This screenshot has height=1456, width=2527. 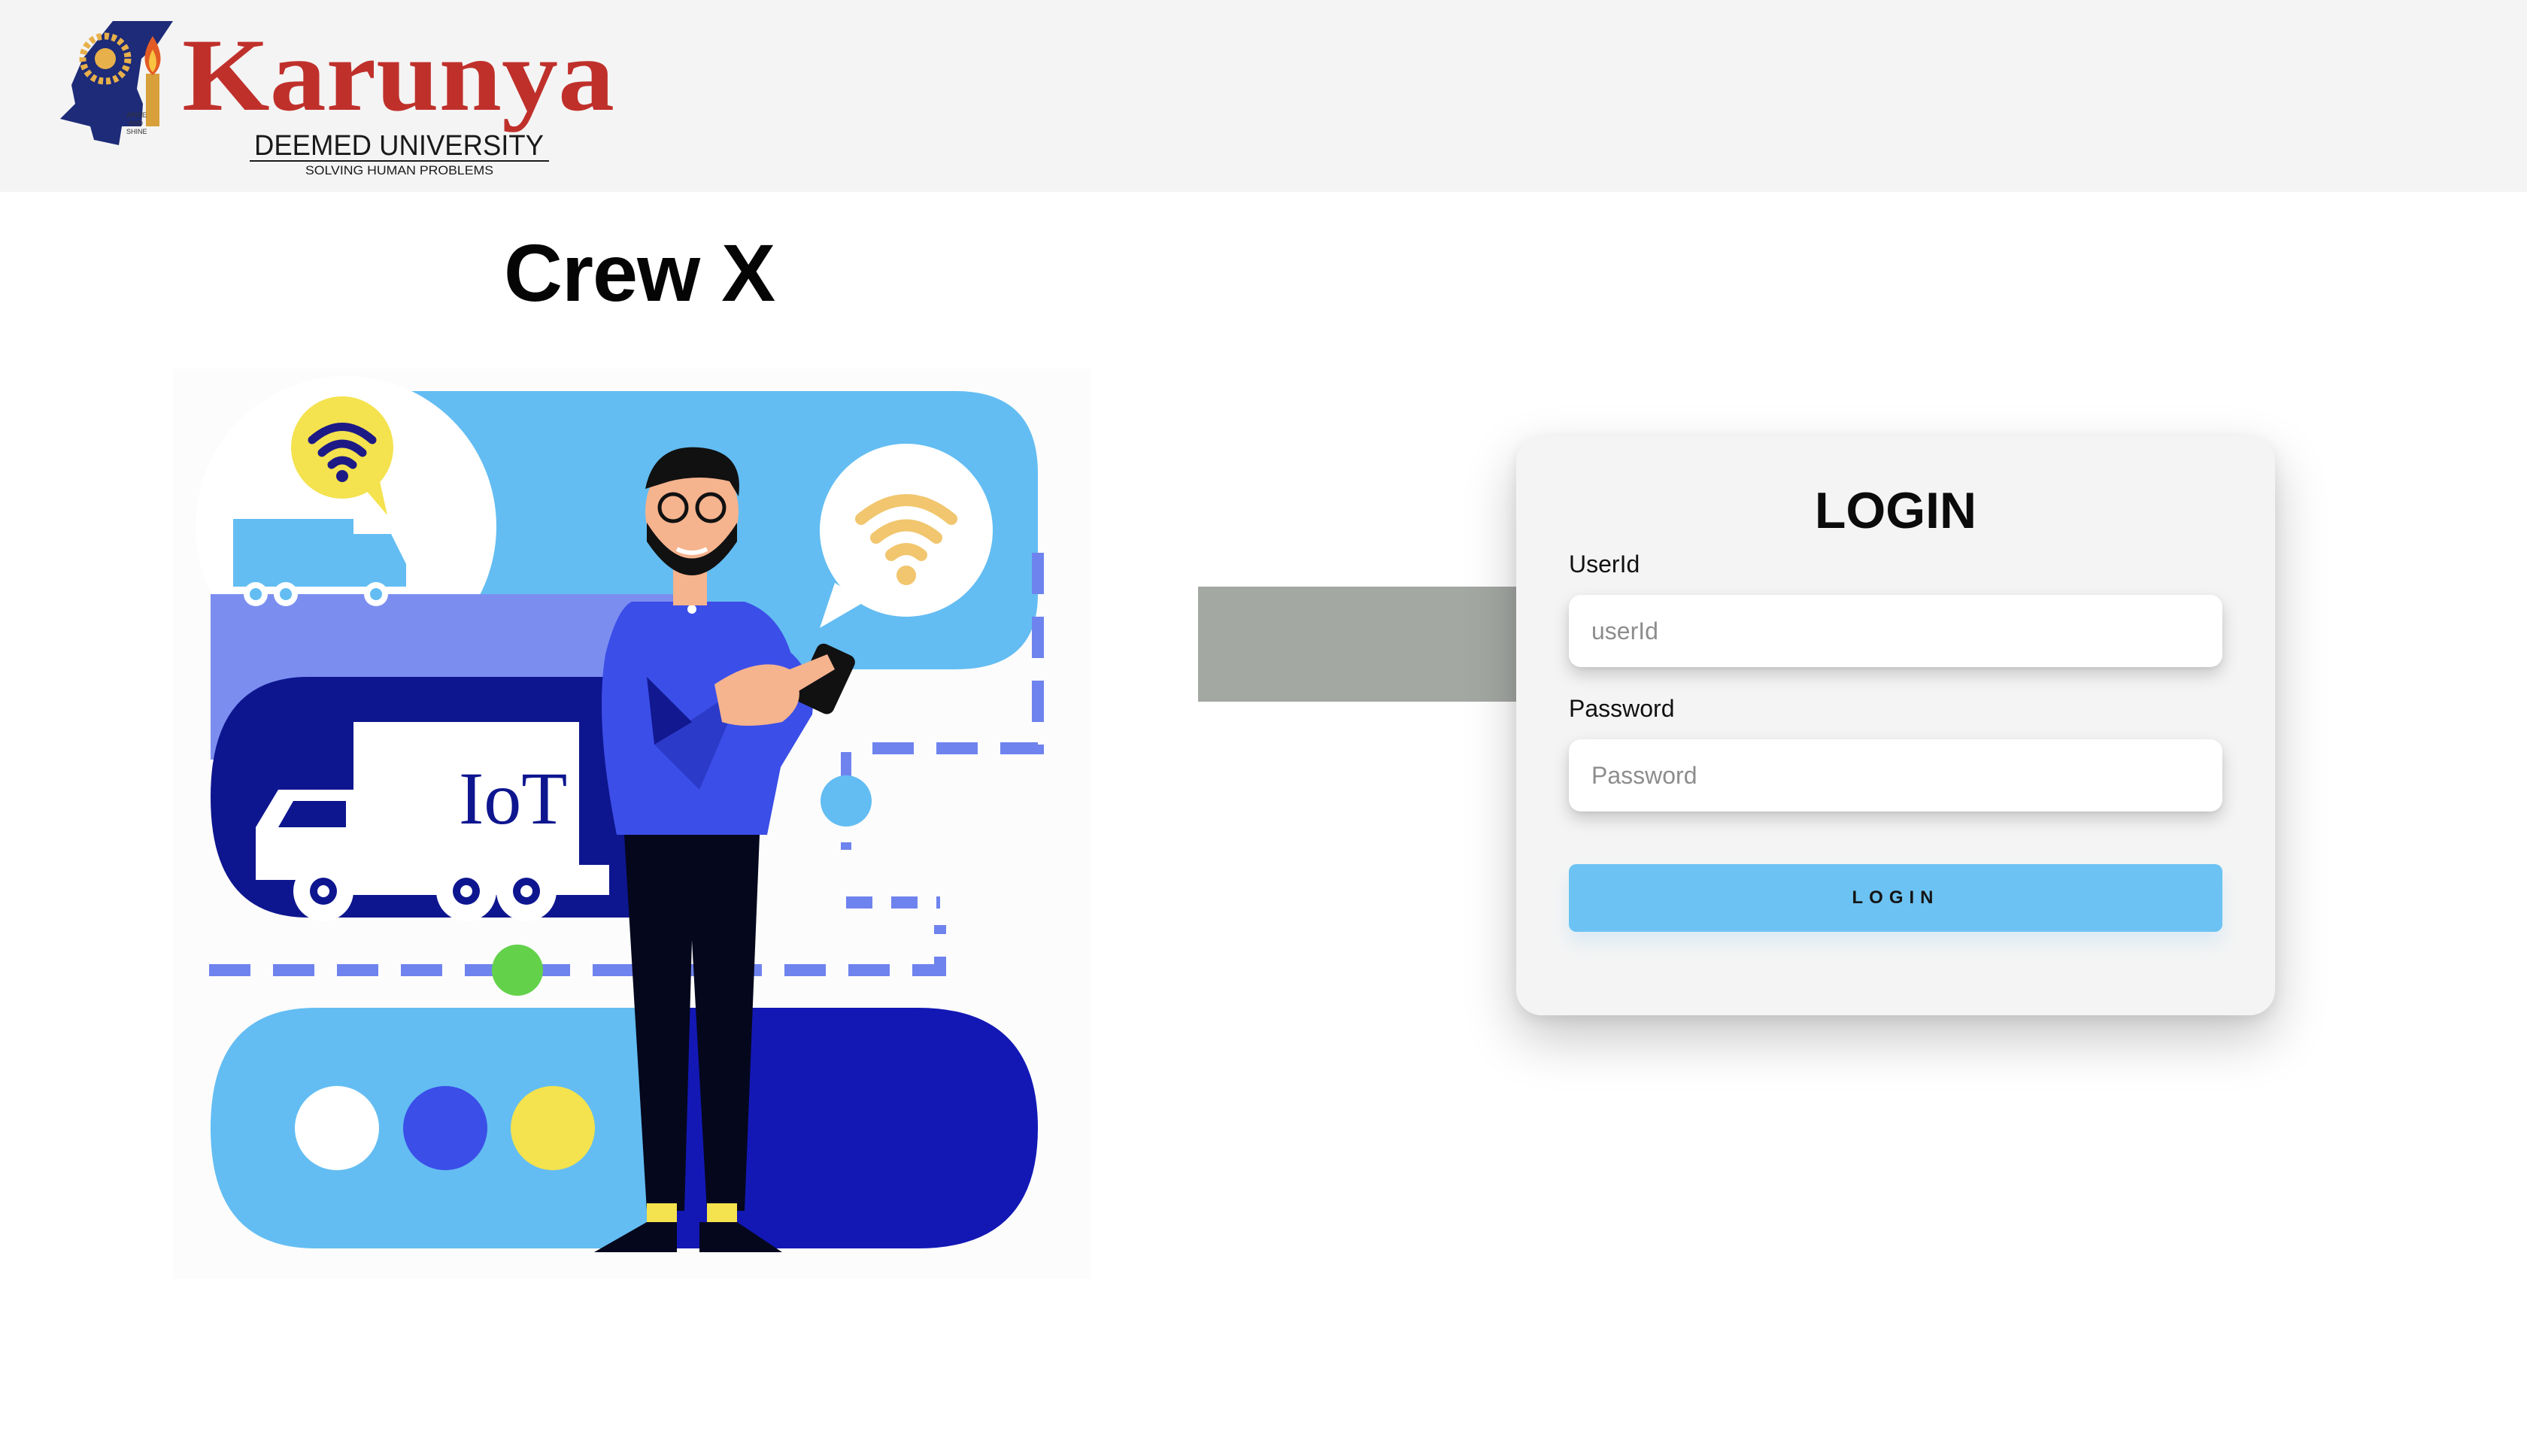 I want to click on emblem-text-2: AND, so click(x=136, y=123).